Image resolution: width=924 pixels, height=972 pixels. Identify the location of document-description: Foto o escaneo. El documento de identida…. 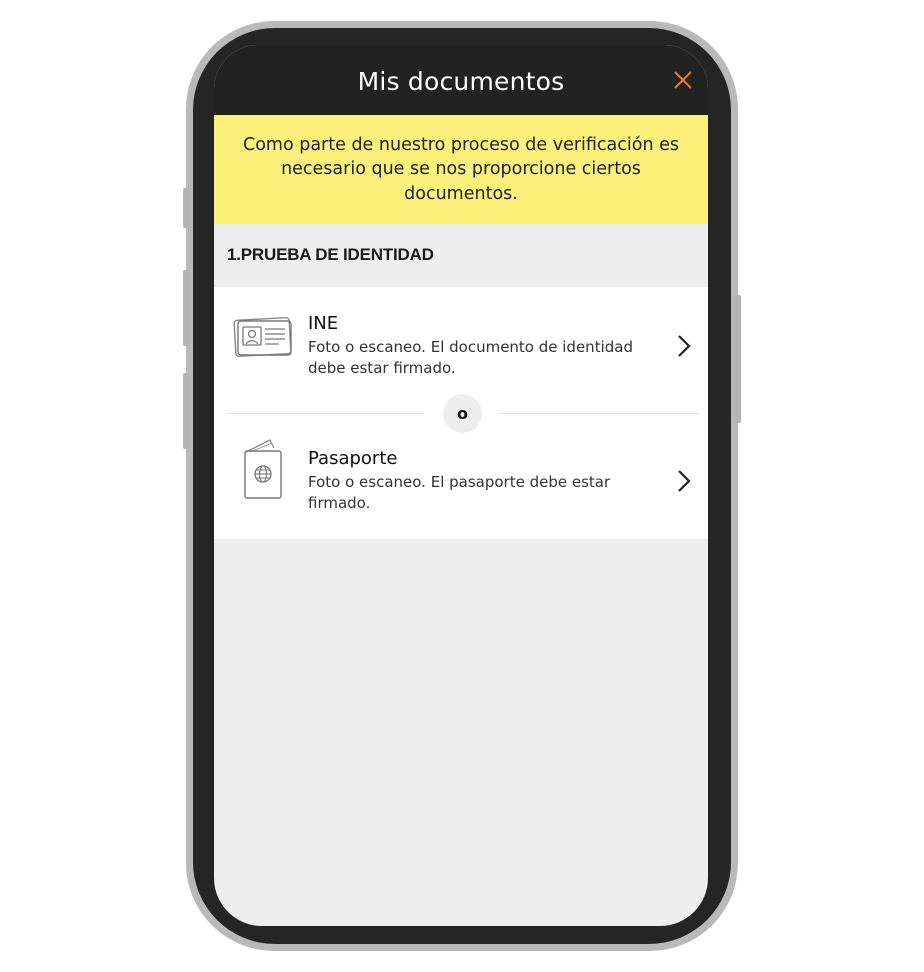
(470, 357).